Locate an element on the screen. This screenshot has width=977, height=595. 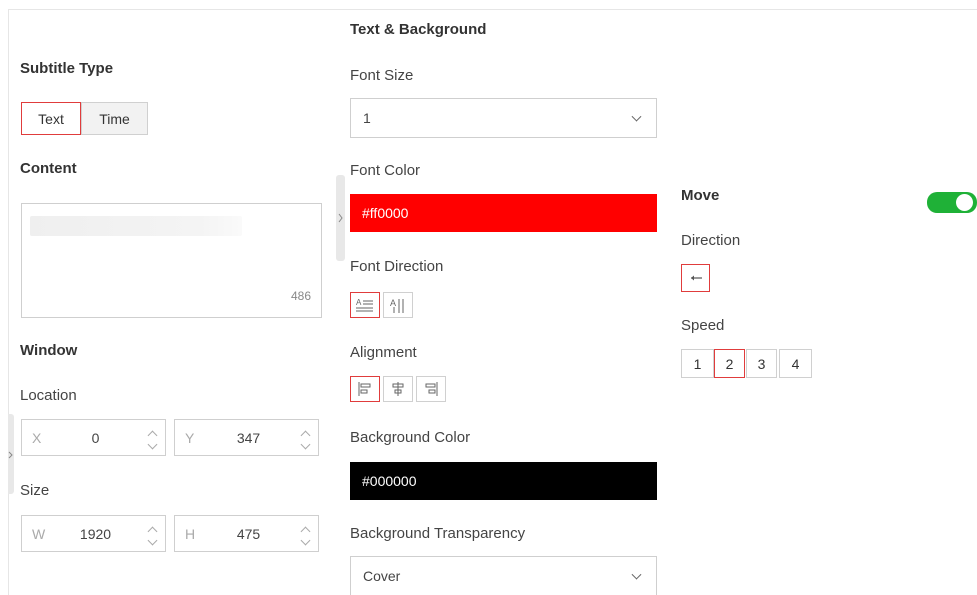
text-background-heading: Text & Background is located at coordinates (418, 29).